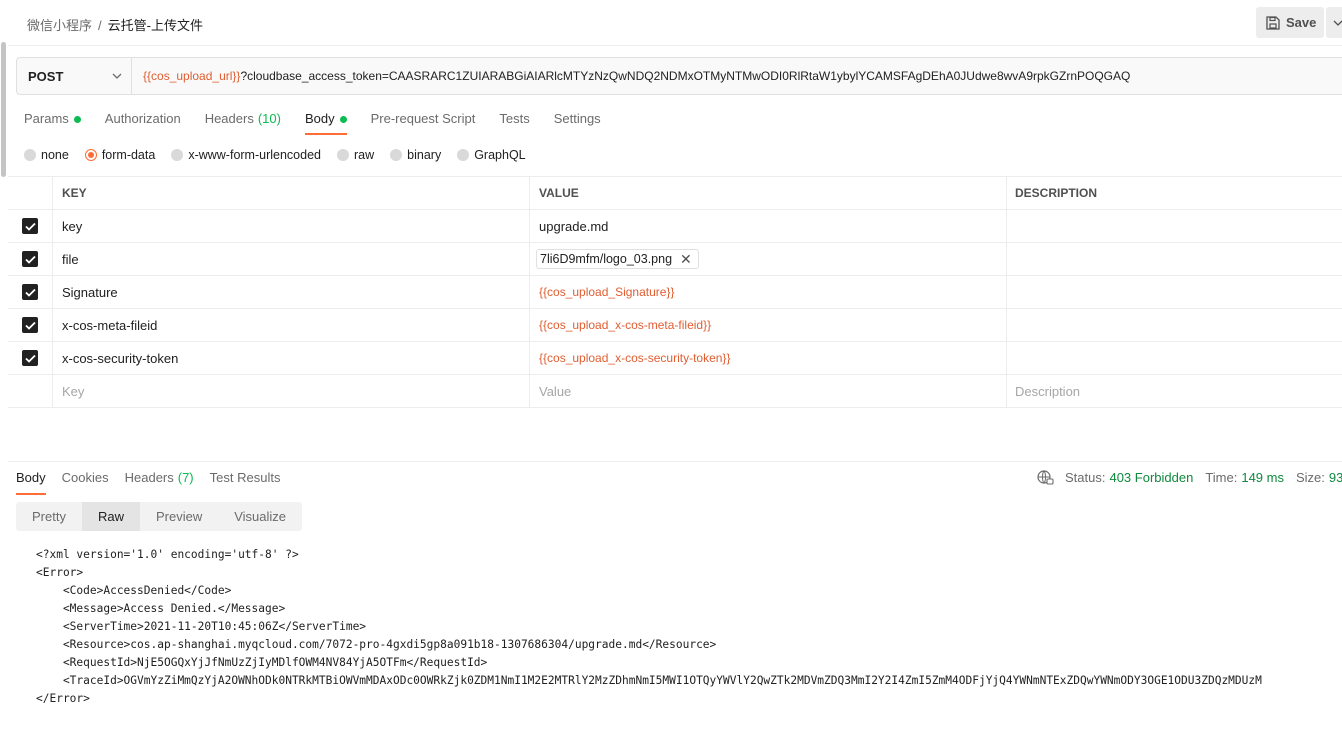 The image size is (1342, 729). What do you see at coordinates (60, 572) in the screenshot?
I see `code-line: <Error>` at bounding box center [60, 572].